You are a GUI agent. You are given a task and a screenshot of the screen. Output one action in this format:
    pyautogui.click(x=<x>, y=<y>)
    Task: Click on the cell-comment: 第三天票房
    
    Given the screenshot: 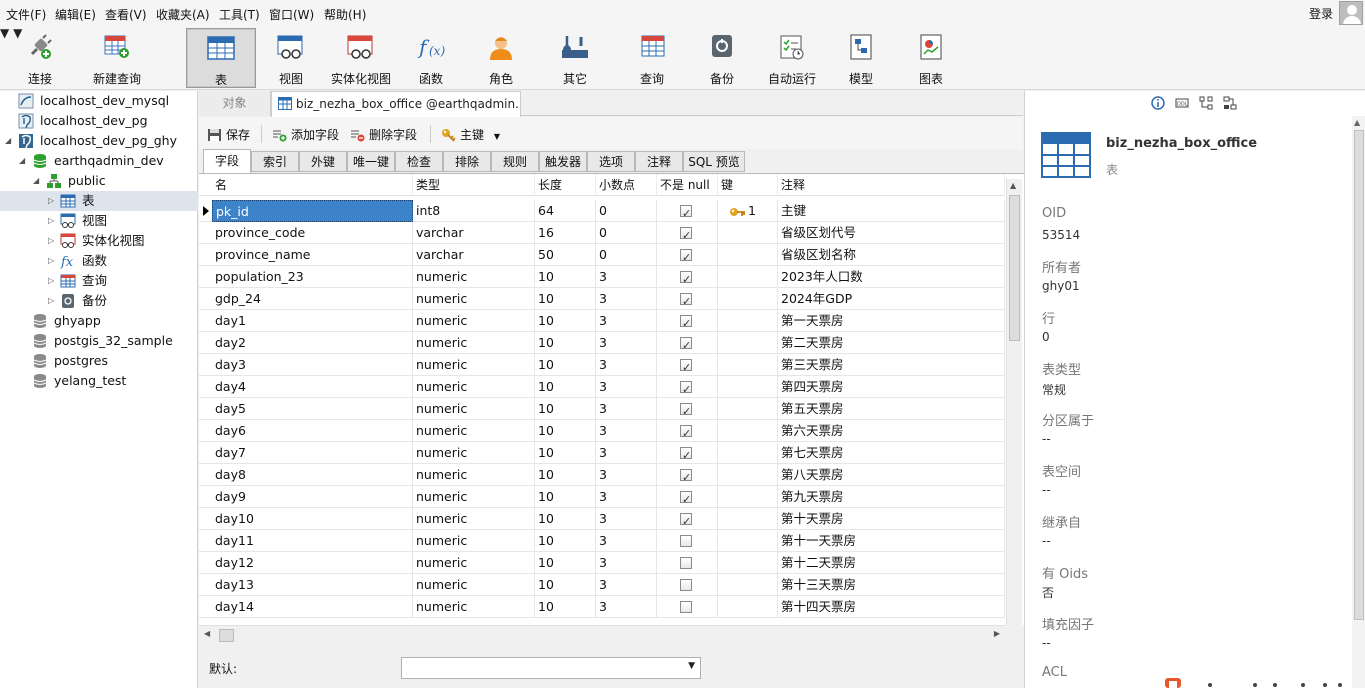 What is the action you would take?
    pyautogui.click(x=891, y=365)
    